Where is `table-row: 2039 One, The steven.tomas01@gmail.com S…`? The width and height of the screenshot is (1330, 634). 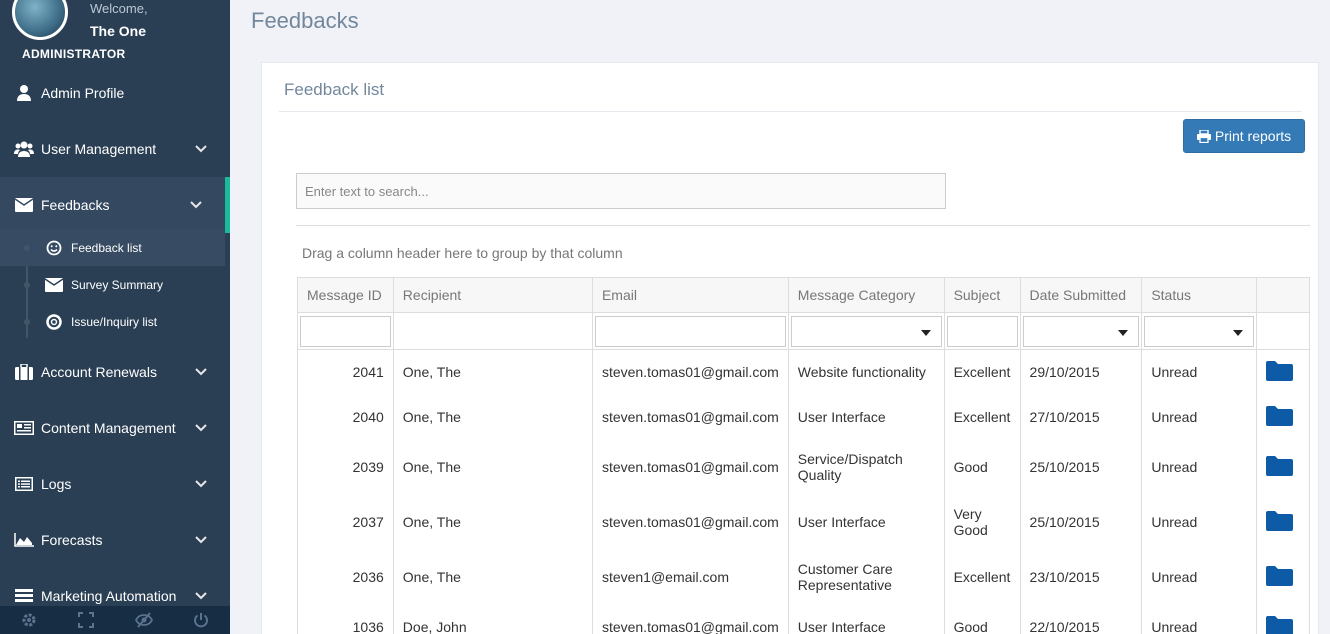 table-row: 2039 One, The steven.tomas01@gmail.com S… is located at coordinates (803, 467).